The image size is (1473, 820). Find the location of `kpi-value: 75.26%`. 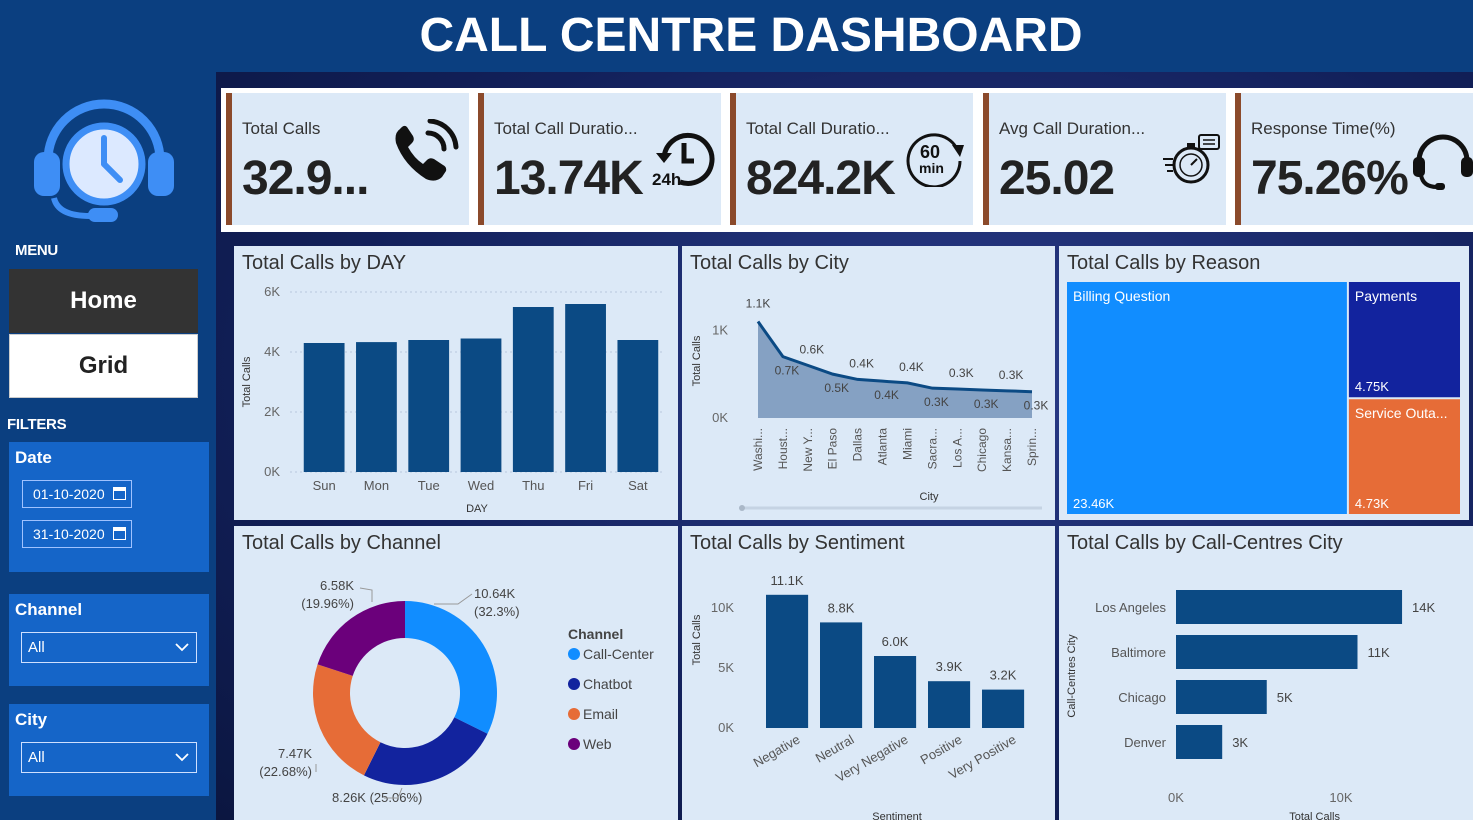

kpi-value: 75.26% is located at coordinates (1330, 178).